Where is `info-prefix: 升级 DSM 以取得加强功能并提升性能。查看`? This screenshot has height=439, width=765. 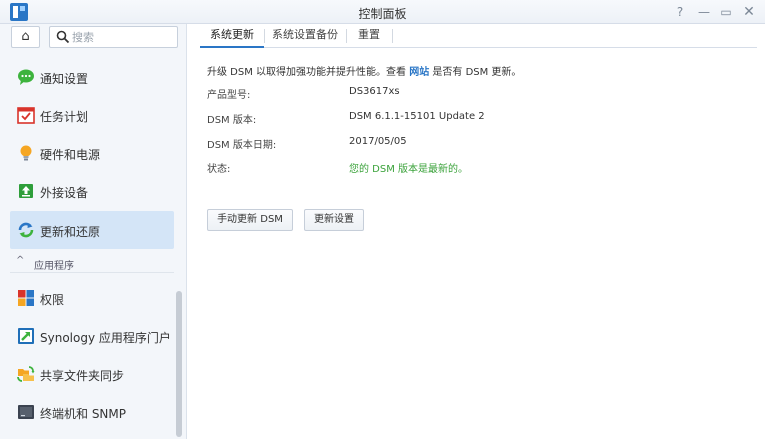 info-prefix: 升级 DSM 以取得加强功能并提升性能。查看 is located at coordinates (308, 72).